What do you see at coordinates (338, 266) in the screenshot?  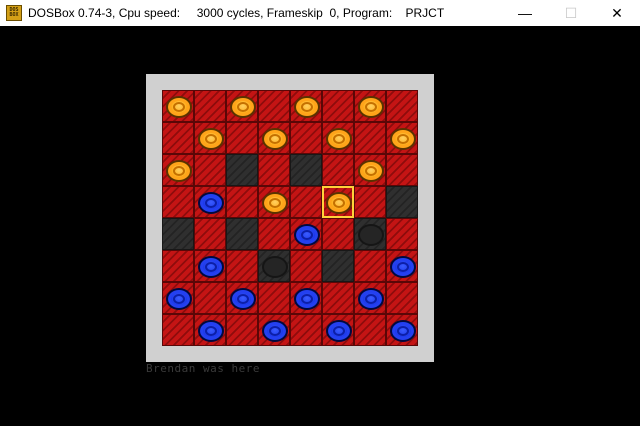 I see `board-square-r6c6` at bounding box center [338, 266].